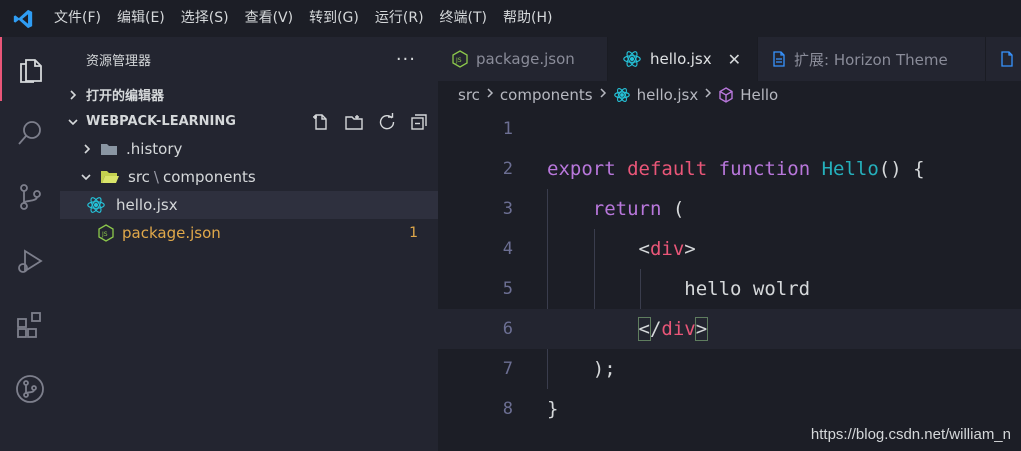  Describe the element at coordinates (729, 209) in the screenshot. I see `code-line: 3 return (` at that location.